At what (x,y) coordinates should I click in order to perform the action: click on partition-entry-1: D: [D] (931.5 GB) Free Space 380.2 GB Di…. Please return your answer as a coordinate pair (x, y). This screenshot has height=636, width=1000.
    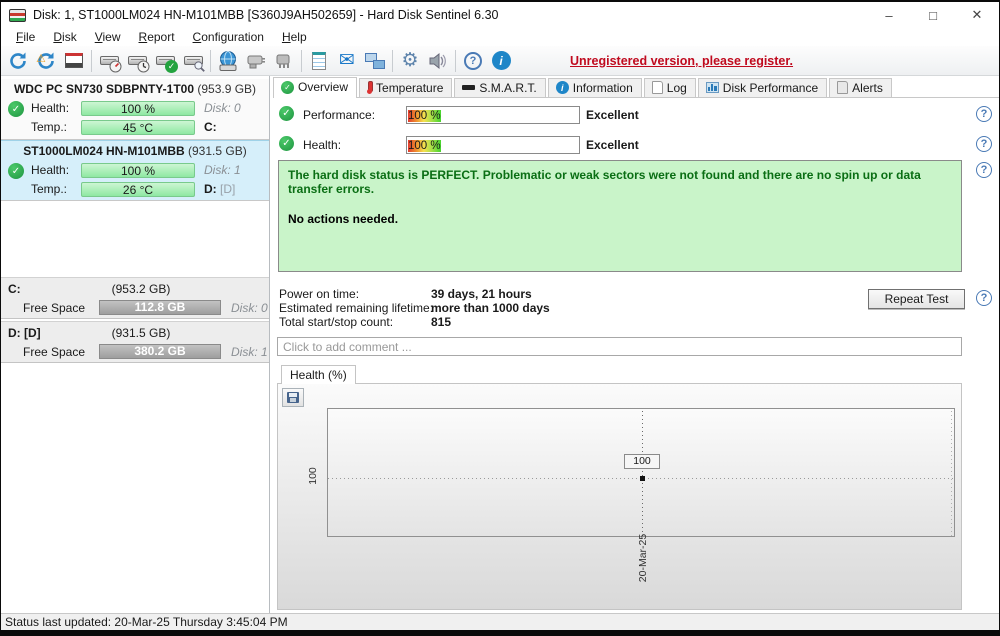
    Looking at the image, I should click on (135, 342).